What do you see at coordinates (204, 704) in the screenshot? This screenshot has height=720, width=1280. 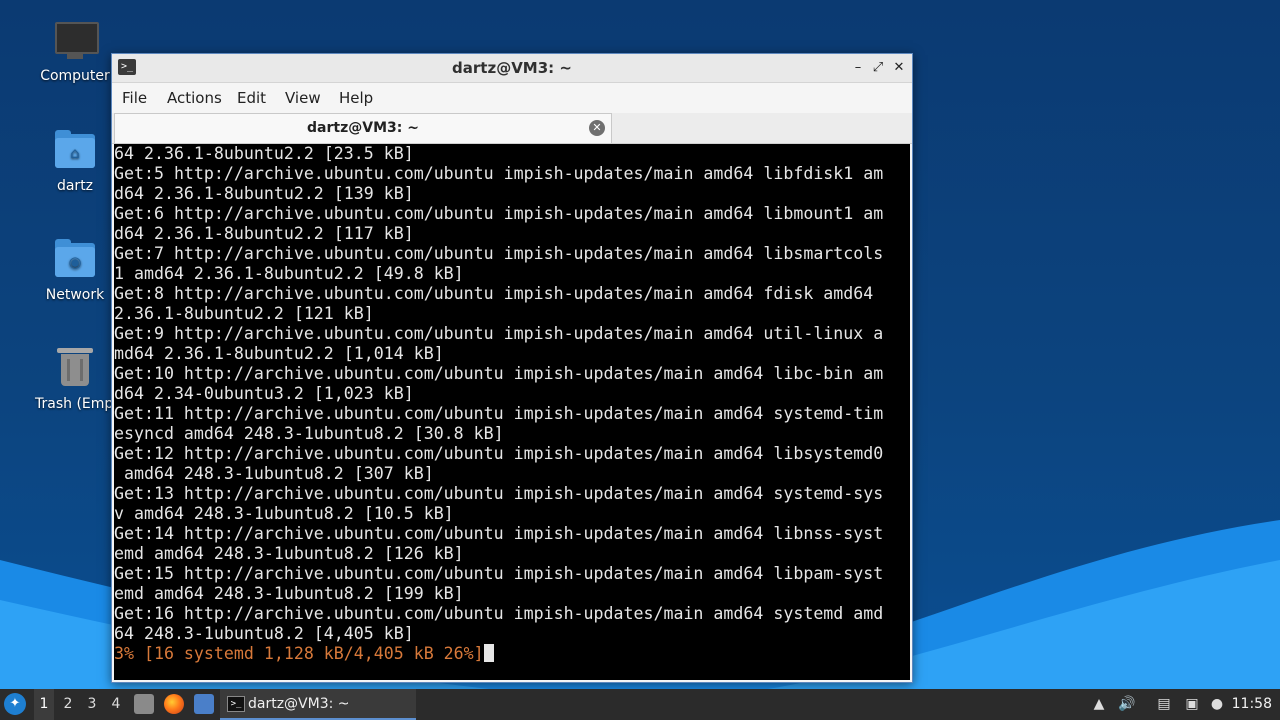 I see `show-desktop-icon` at bounding box center [204, 704].